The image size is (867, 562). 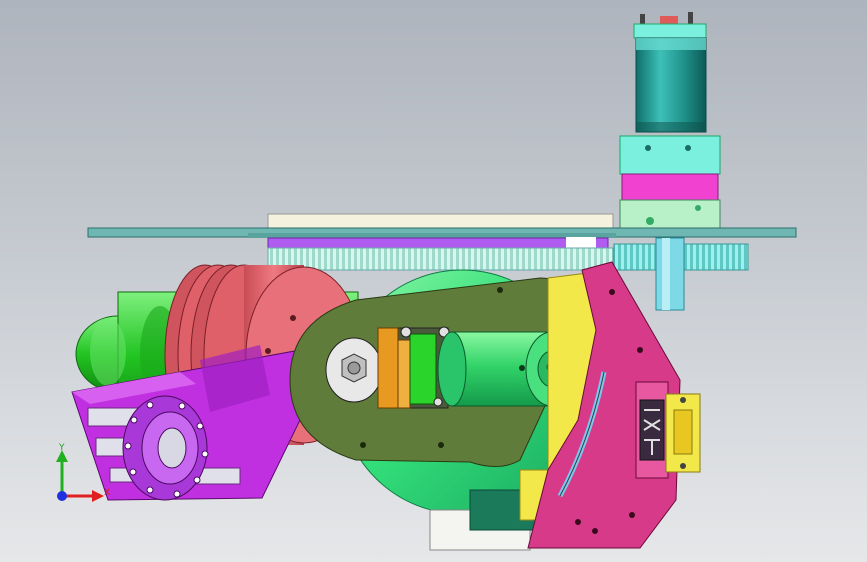 I want to click on slewing-gear, so click(x=440, y=254).